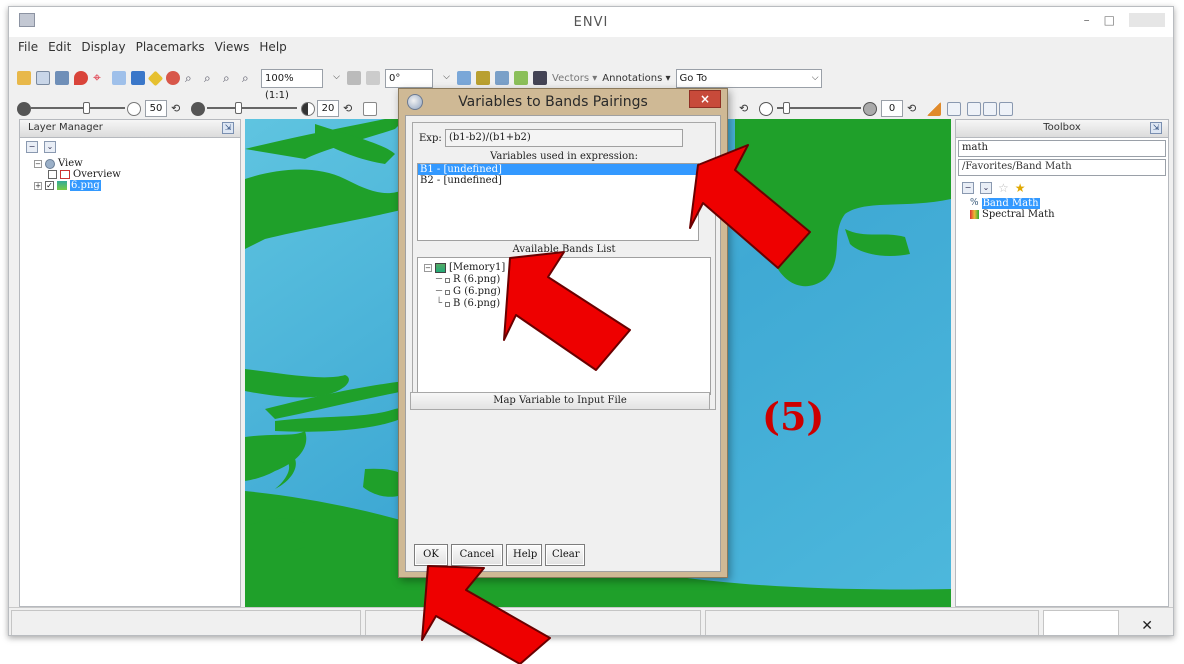  Describe the element at coordinates (968, 188) in the screenshot. I see `toolbox-collapse-icon: −` at that location.